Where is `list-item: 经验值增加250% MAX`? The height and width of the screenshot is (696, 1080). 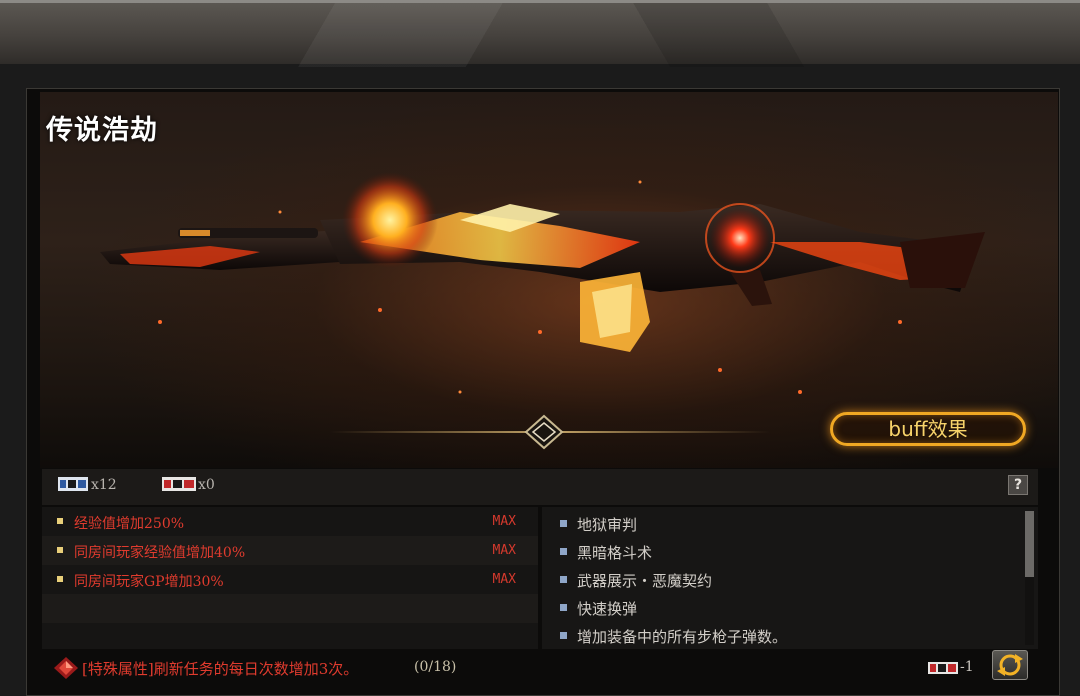
list-item: 经验值增加250% MAX is located at coordinates (290, 521).